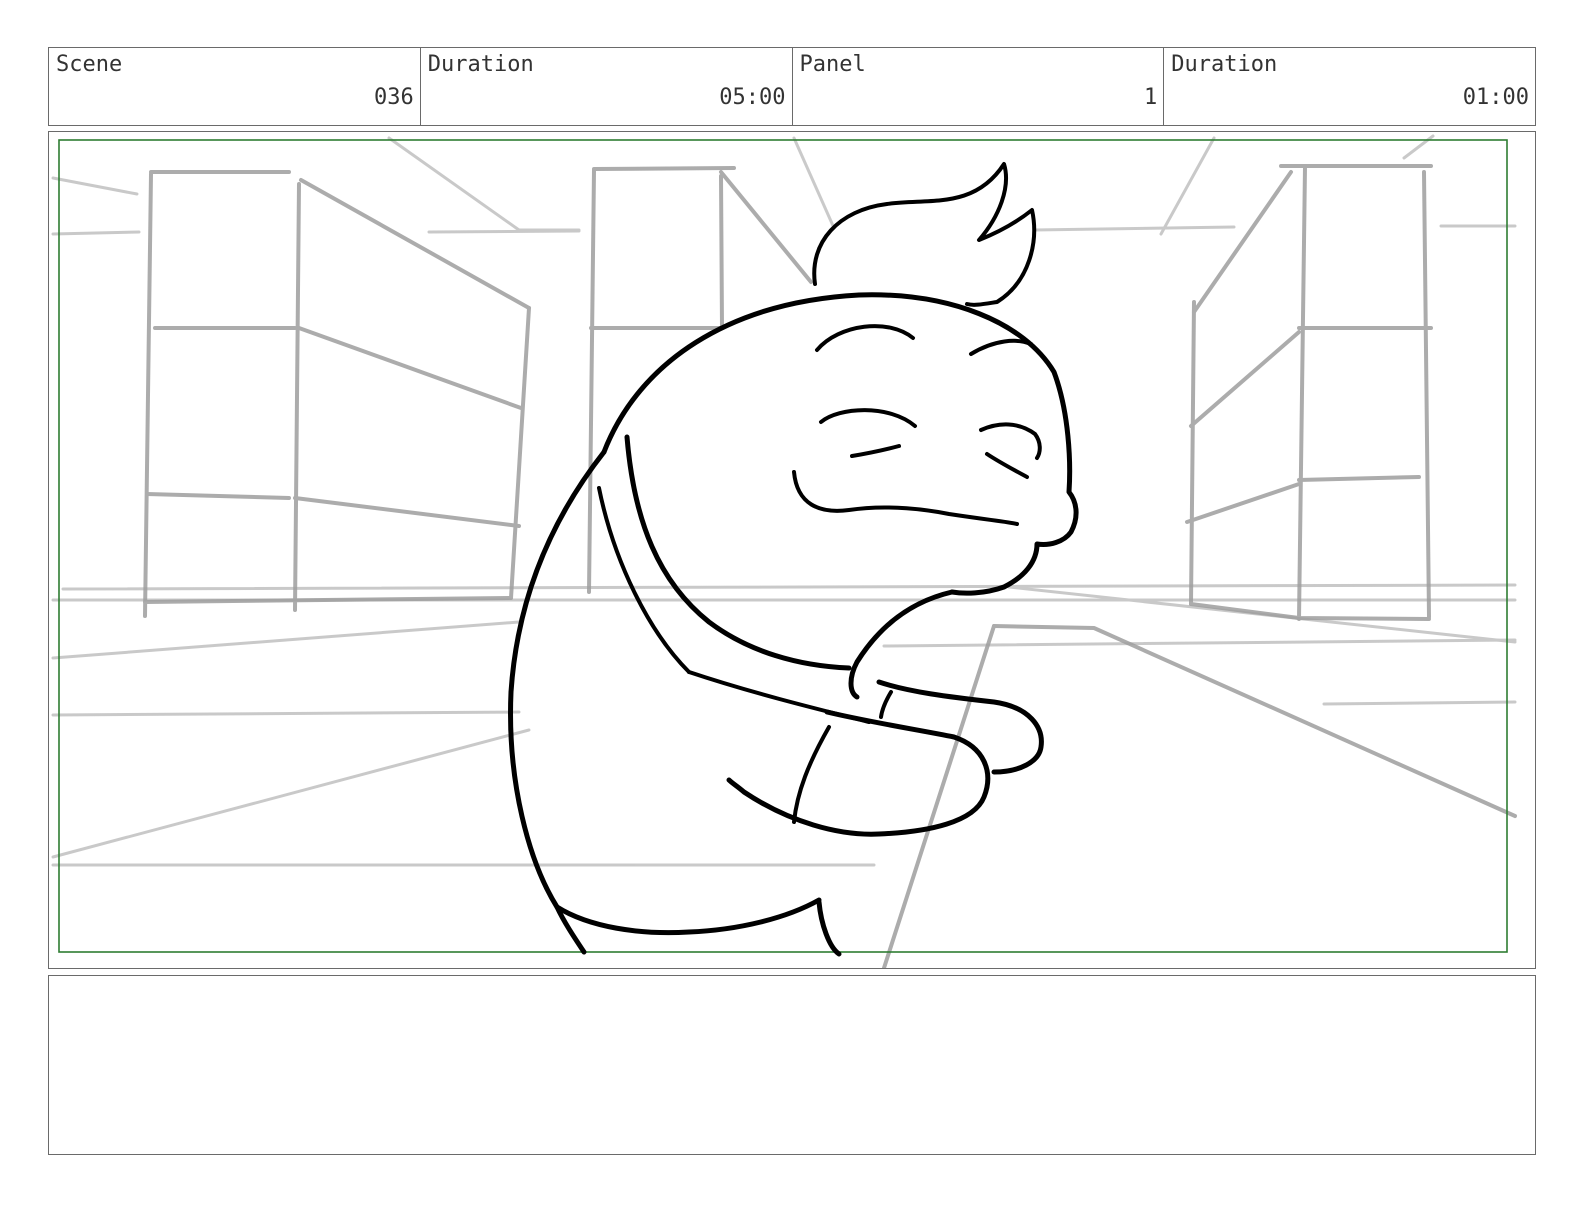 The width and height of the screenshot is (1584, 1224). Describe the element at coordinates (832, 64) in the screenshot. I see `panel-label: Panel` at that location.